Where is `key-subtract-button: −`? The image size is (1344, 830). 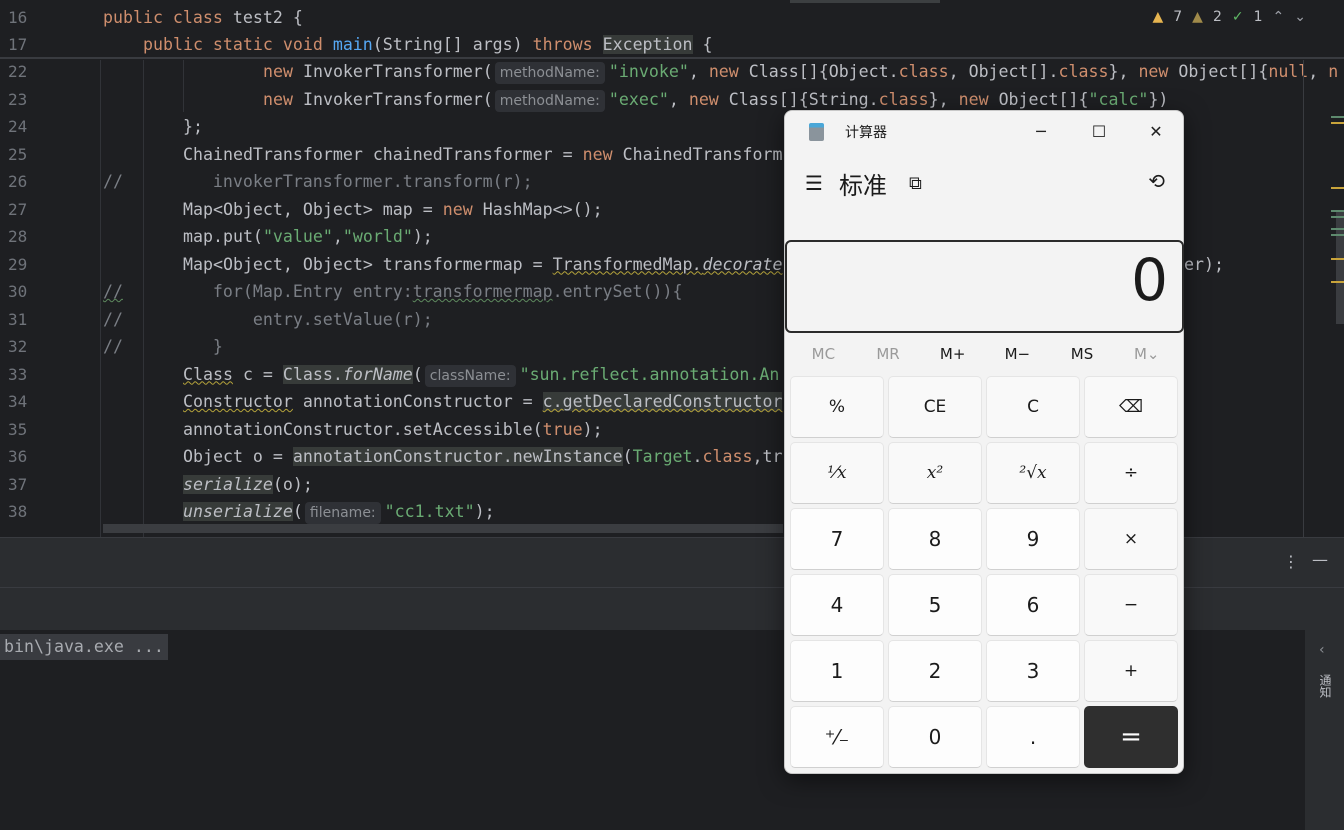 key-subtract-button: − is located at coordinates (1131, 605).